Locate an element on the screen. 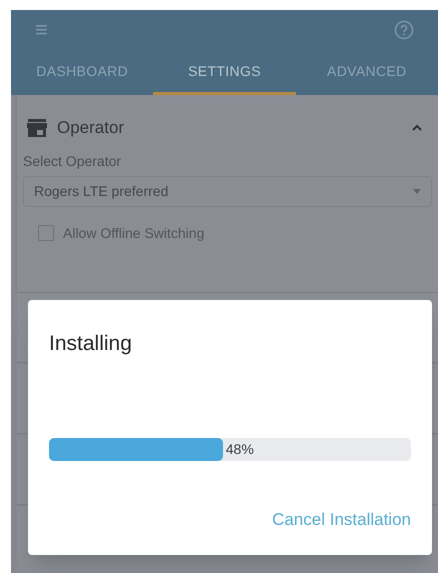 This screenshot has height=573, width=438. help-icon is located at coordinates (404, 30).